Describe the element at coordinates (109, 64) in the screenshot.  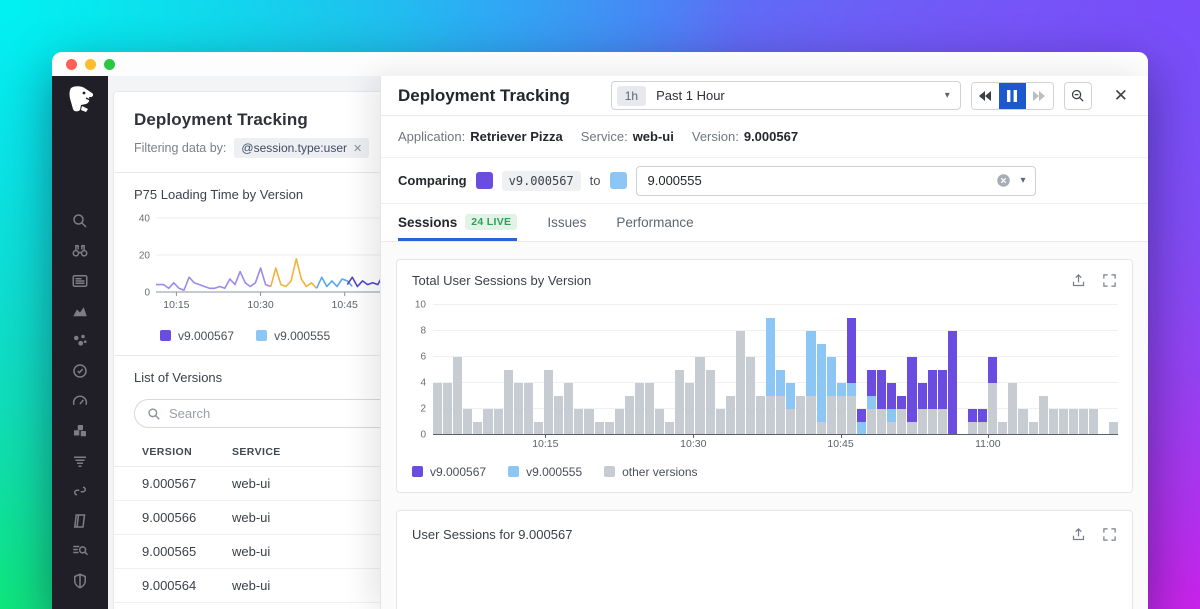
I see `zoom-window-button` at that location.